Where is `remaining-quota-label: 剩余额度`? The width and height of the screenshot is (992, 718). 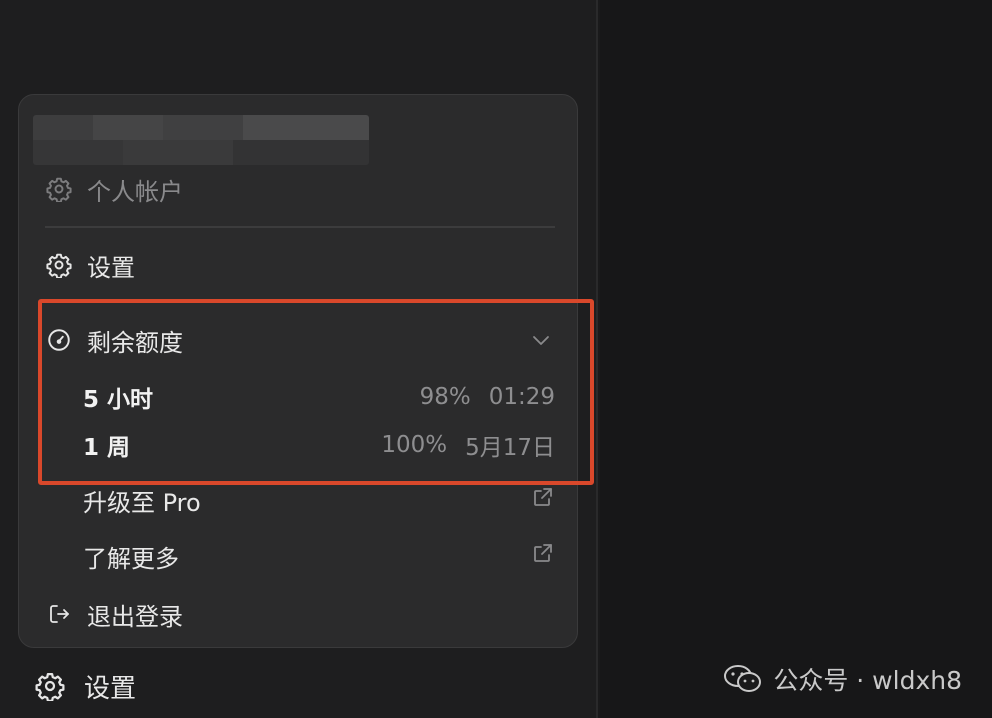
remaining-quota-label: 剩余额度 is located at coordinates (135, 342).